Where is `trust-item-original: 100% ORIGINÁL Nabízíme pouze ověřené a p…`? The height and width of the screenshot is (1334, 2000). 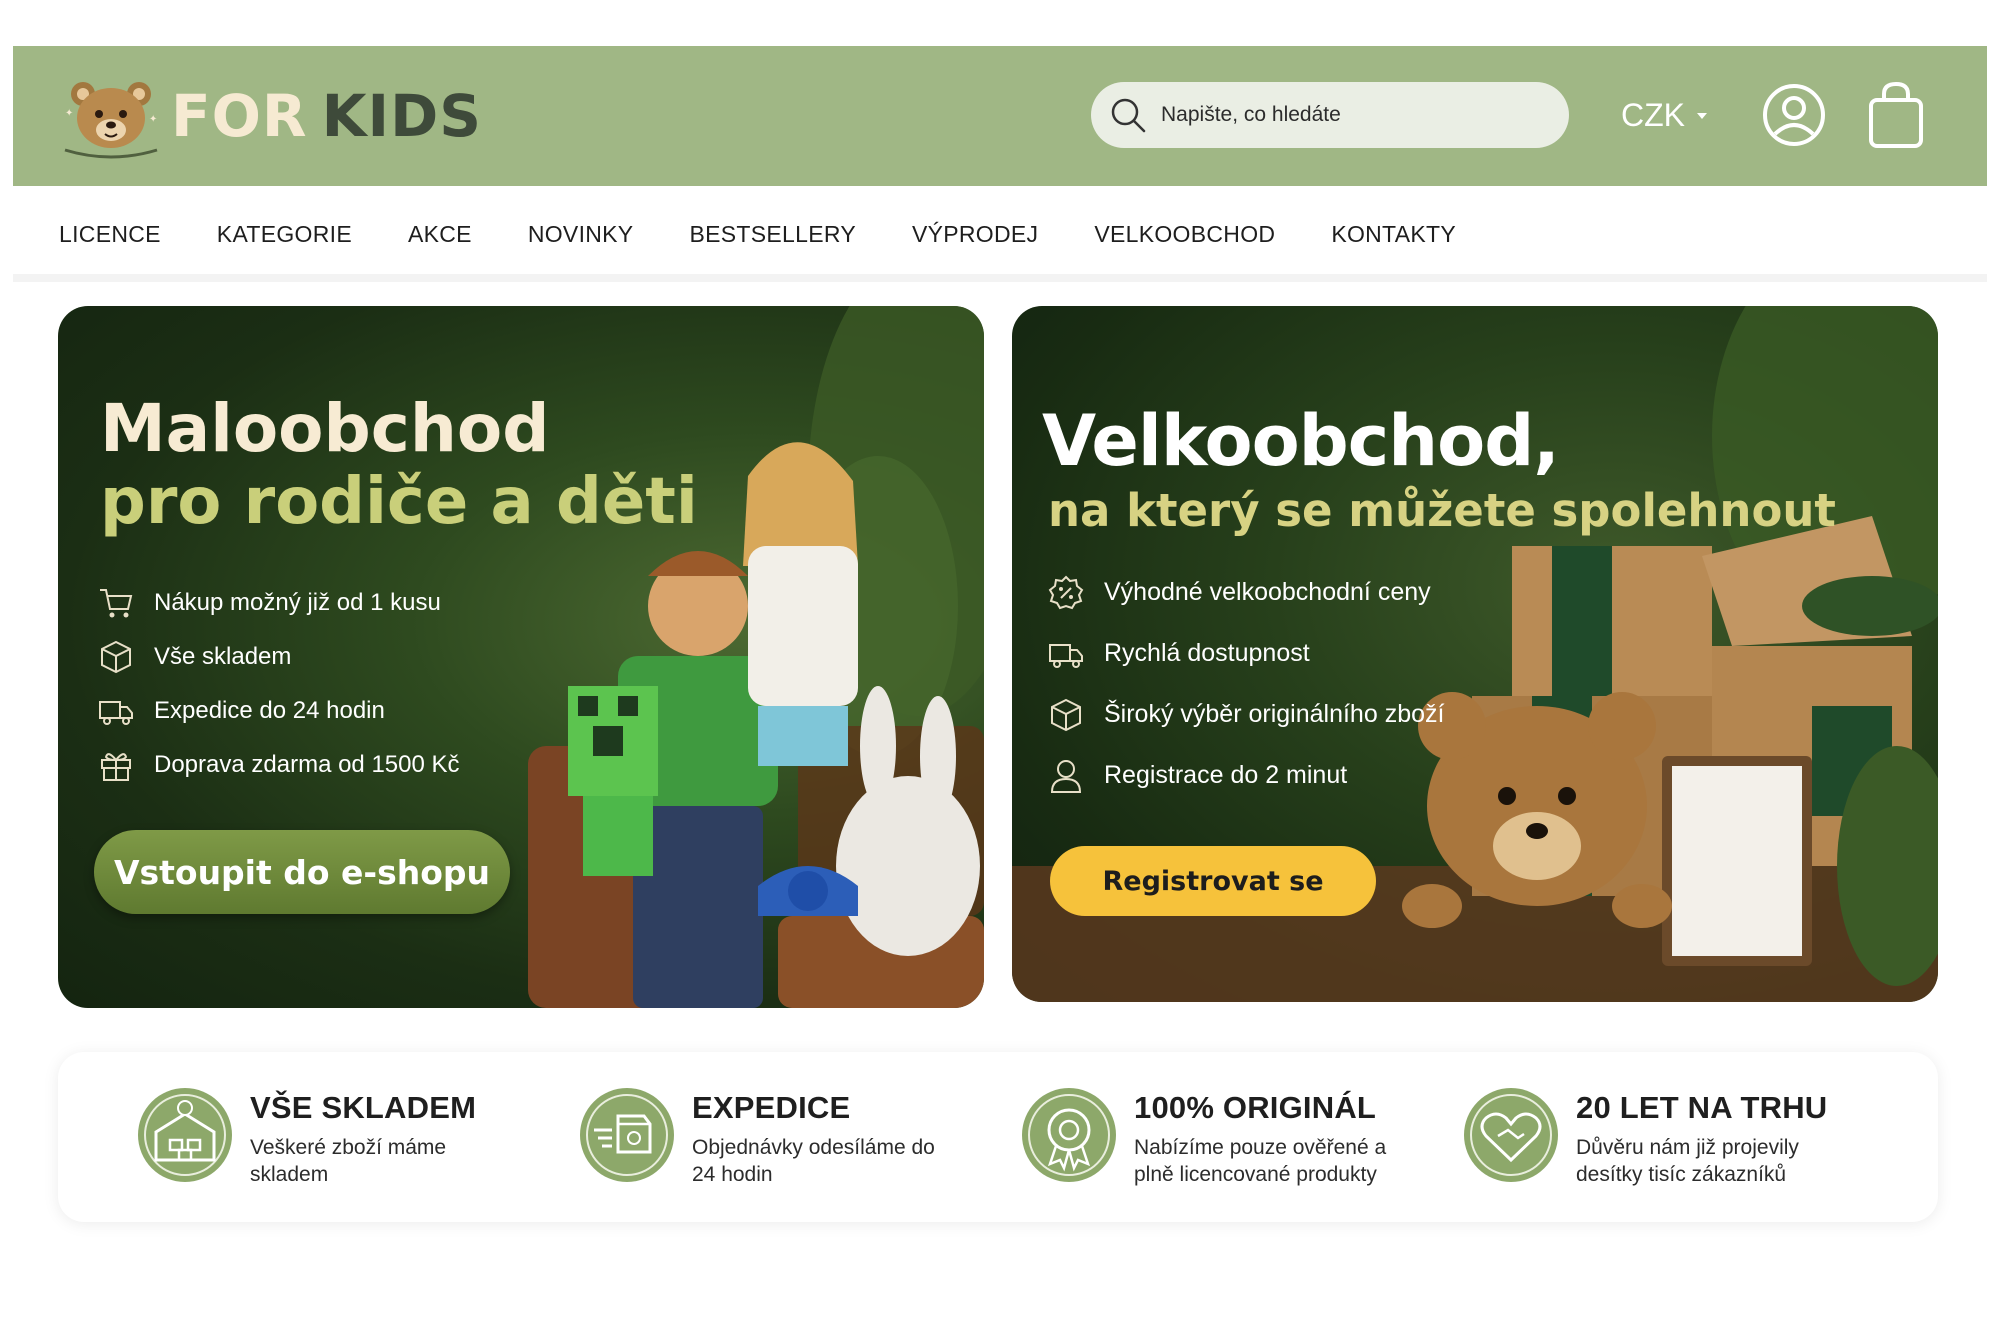 trust-item-original: 100% ORIGINÁL Nabízíme pouze ověřené a p… is located at coordinates (1212, 1137).